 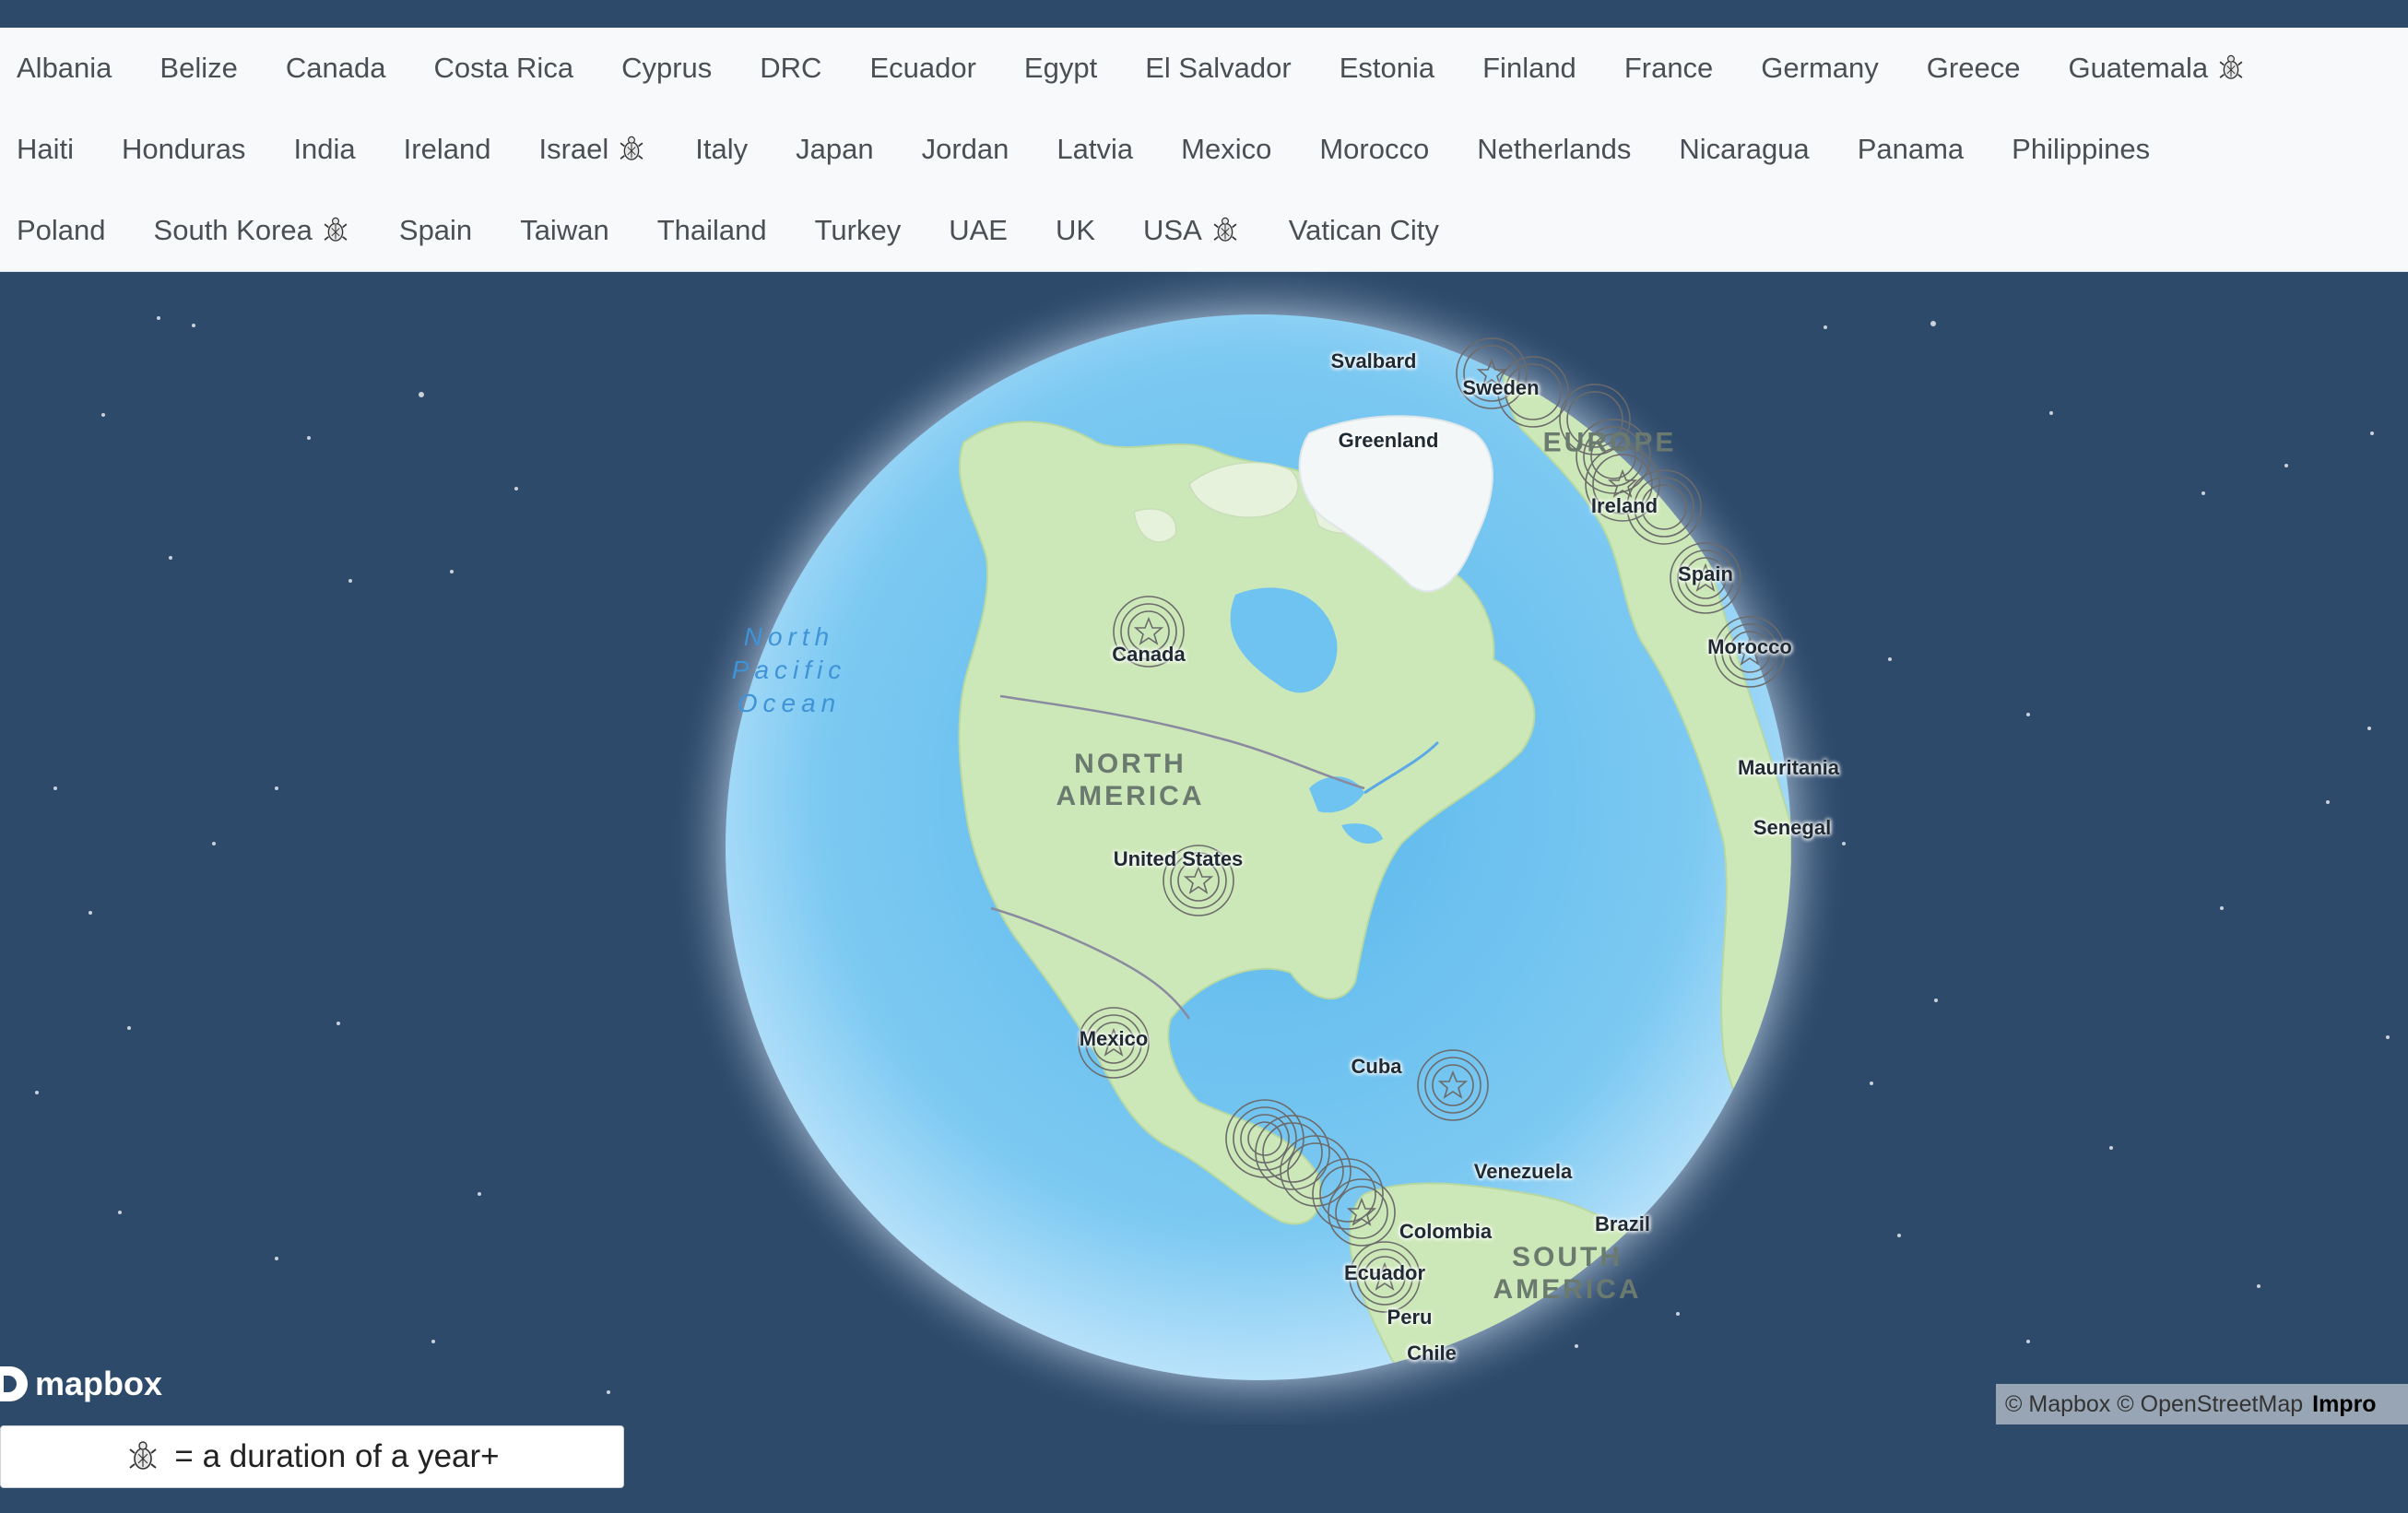 I want to click on attribution-osm-link: © OpenStreetMap, so click(x=2210, y=1404).